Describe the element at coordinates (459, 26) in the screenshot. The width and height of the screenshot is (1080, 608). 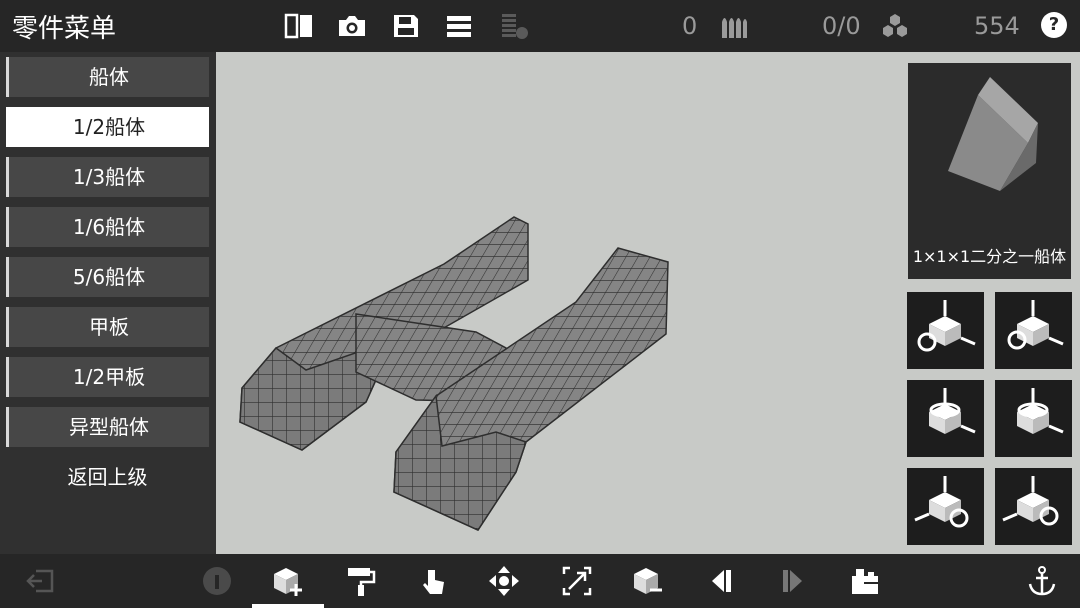
I see `layers-menu-icon` at that location.